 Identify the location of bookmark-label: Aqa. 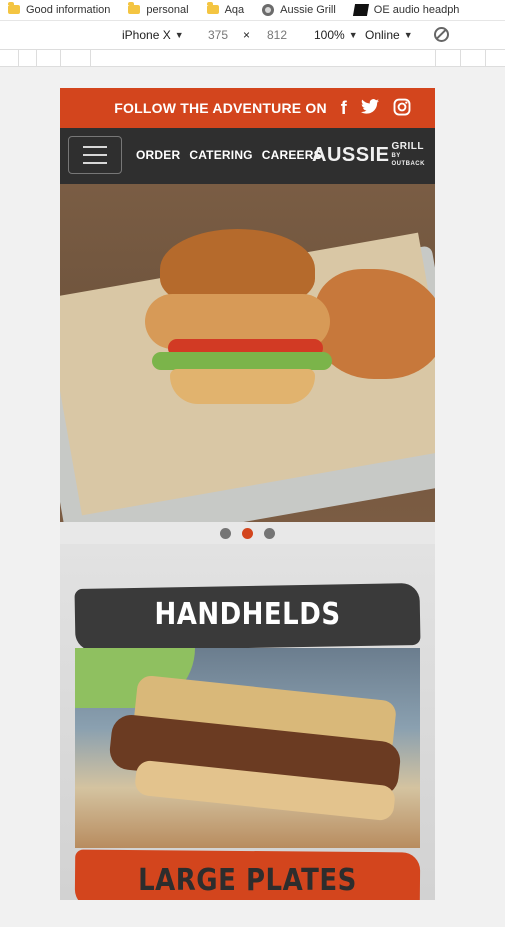
(234, 10).